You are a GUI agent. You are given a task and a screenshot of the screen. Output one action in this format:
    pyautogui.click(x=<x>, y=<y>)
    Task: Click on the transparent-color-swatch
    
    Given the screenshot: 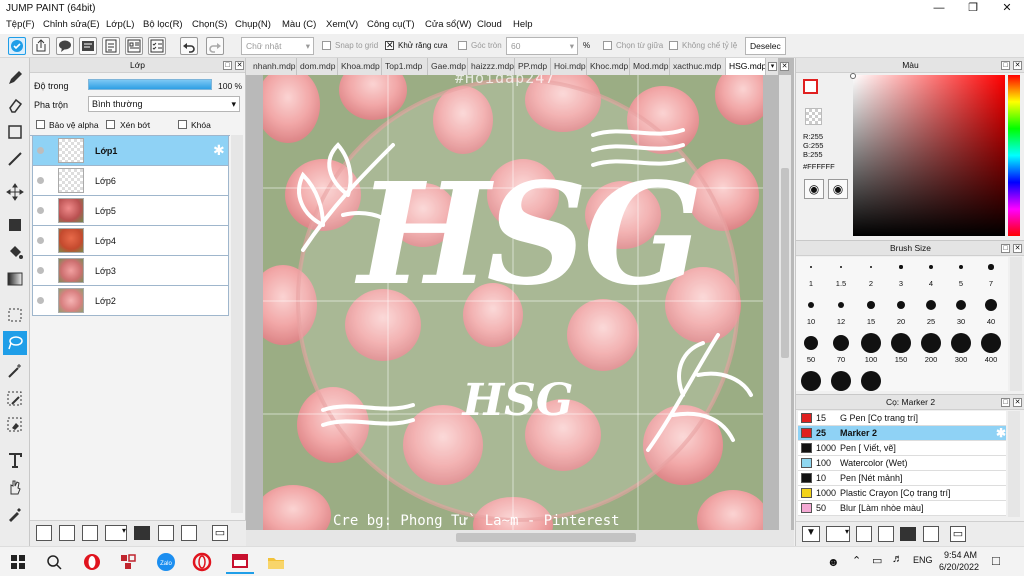 What is the action you would take?
    pyautogui.click(x=813, y=116)
    